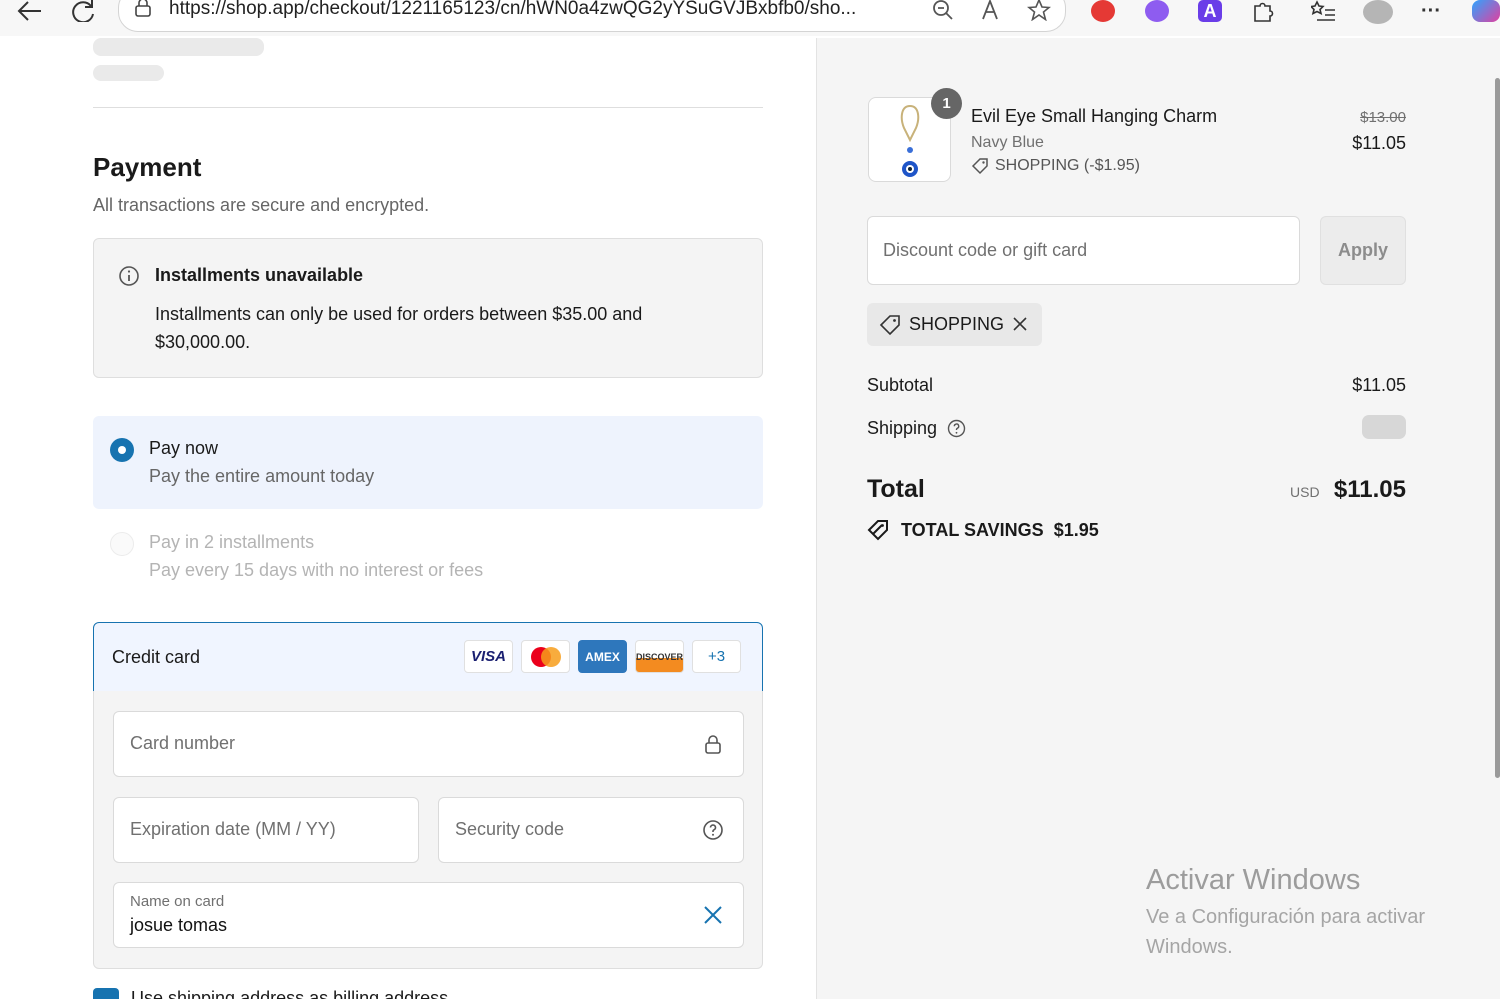 This screenshot has height=999, width=1500. What do you see at coordinates (1324, 11) in the screenshot?
I see `favorites-list-icon` at bounding box center [1324, 11].